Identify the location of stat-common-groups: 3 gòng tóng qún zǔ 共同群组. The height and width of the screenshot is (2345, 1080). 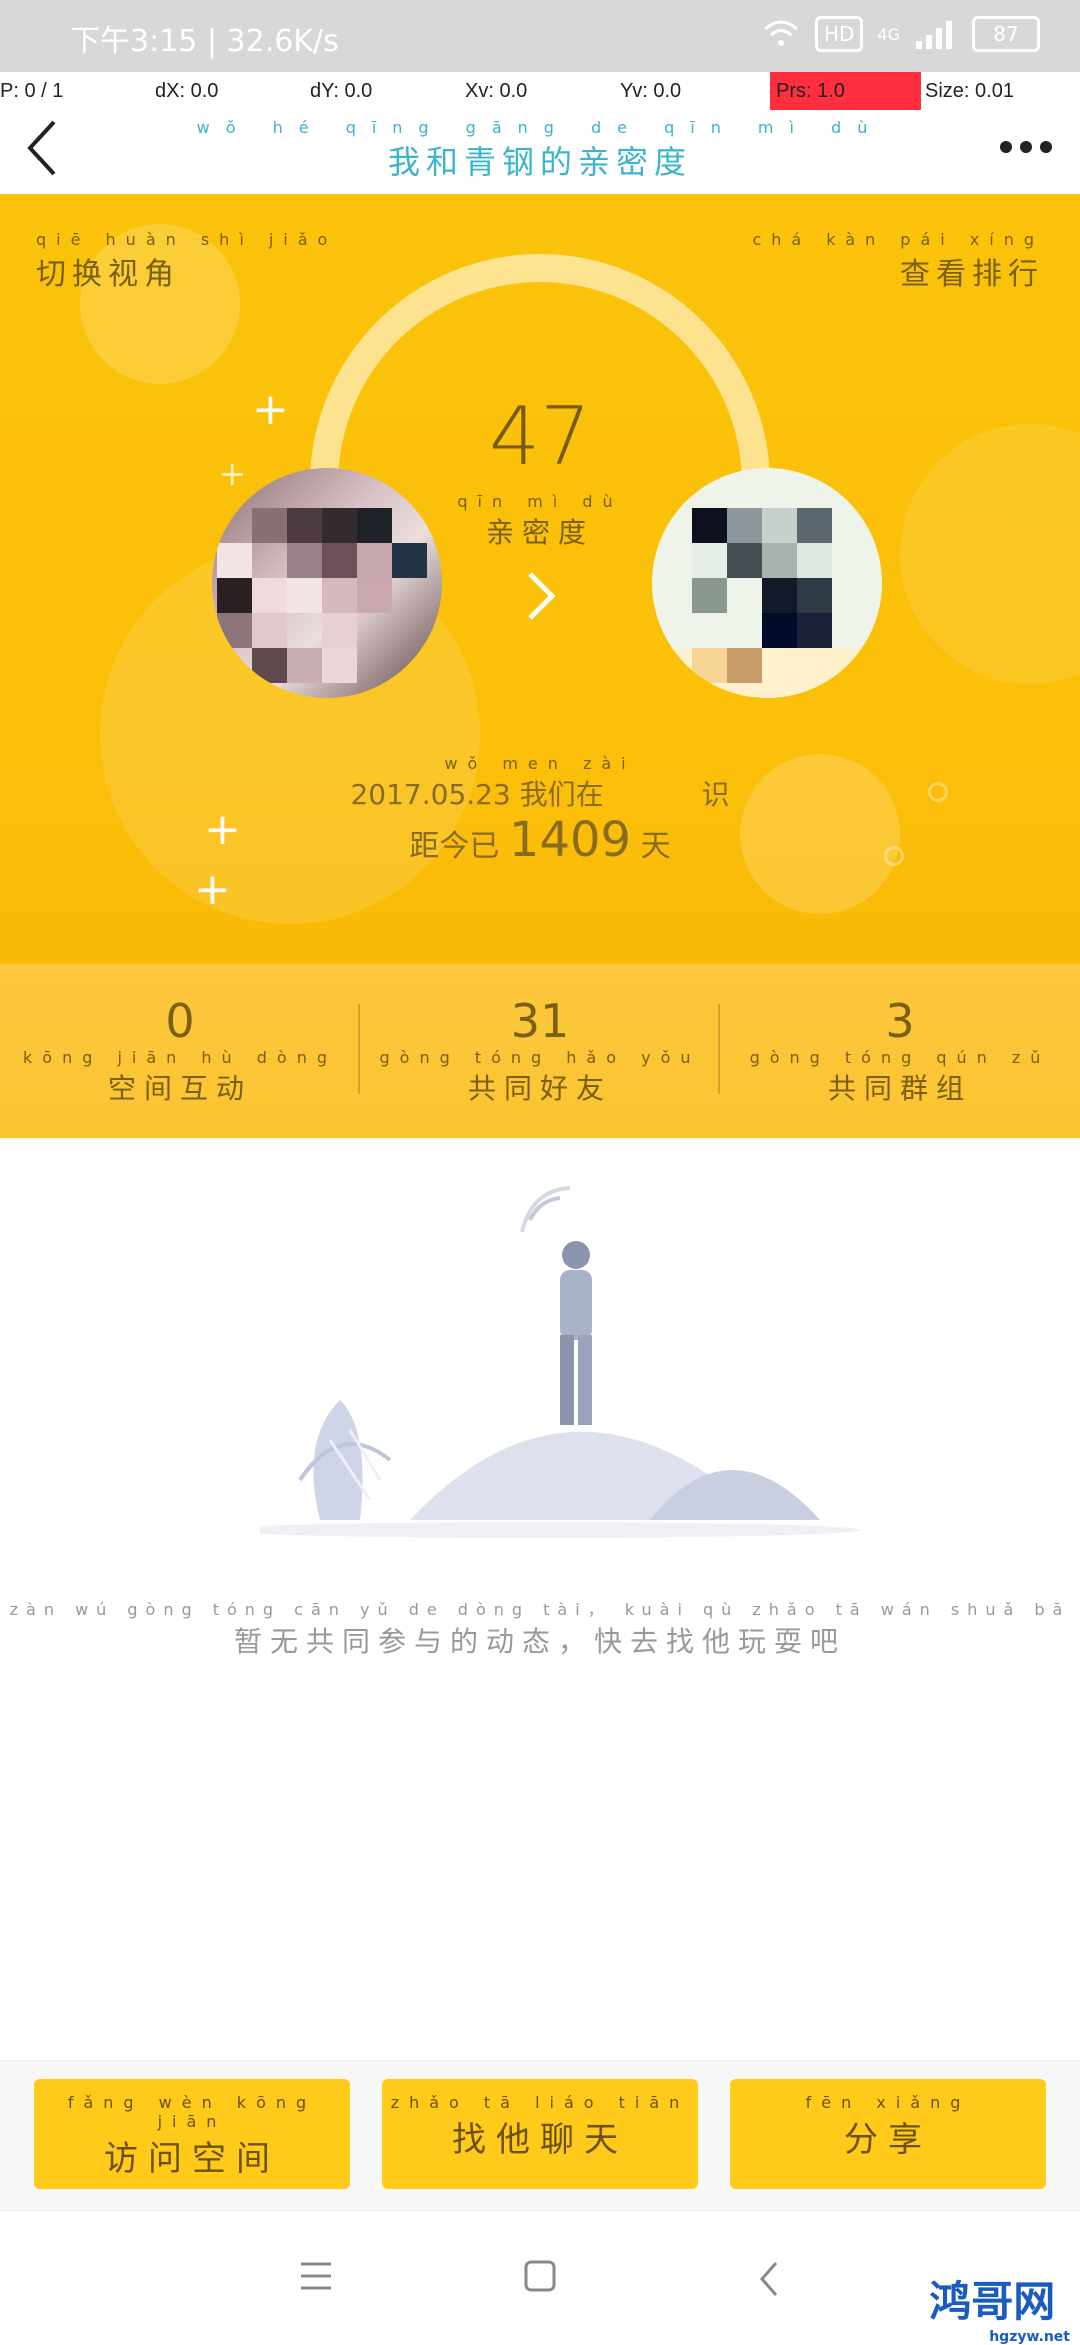
(900, 1050).